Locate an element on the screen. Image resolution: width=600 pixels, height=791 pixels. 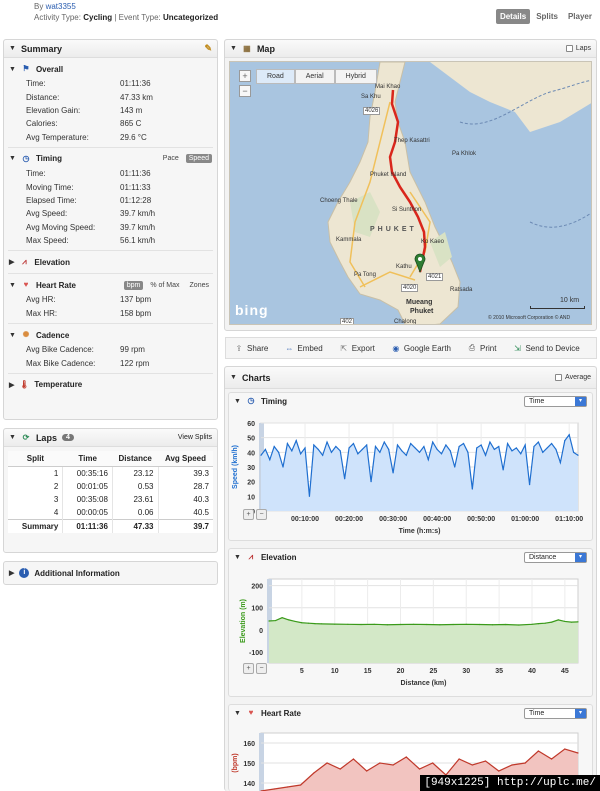
percent-max-toggle: % of Max is located at coordinates (164, 285).